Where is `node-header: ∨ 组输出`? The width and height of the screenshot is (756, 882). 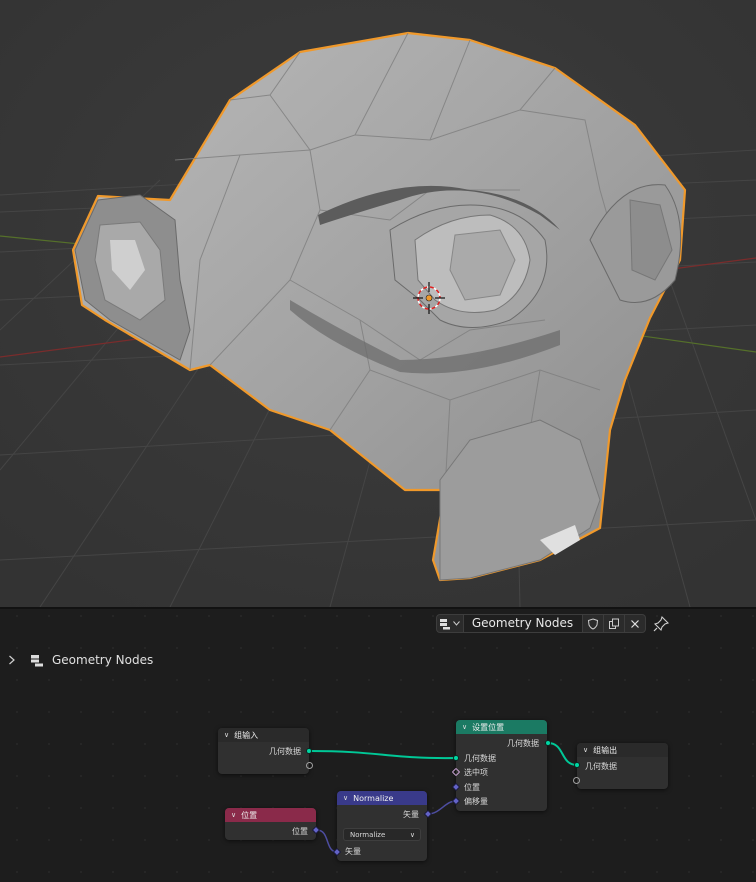 node-header: ∨ 组输出 is located at coordinates (622, 750).